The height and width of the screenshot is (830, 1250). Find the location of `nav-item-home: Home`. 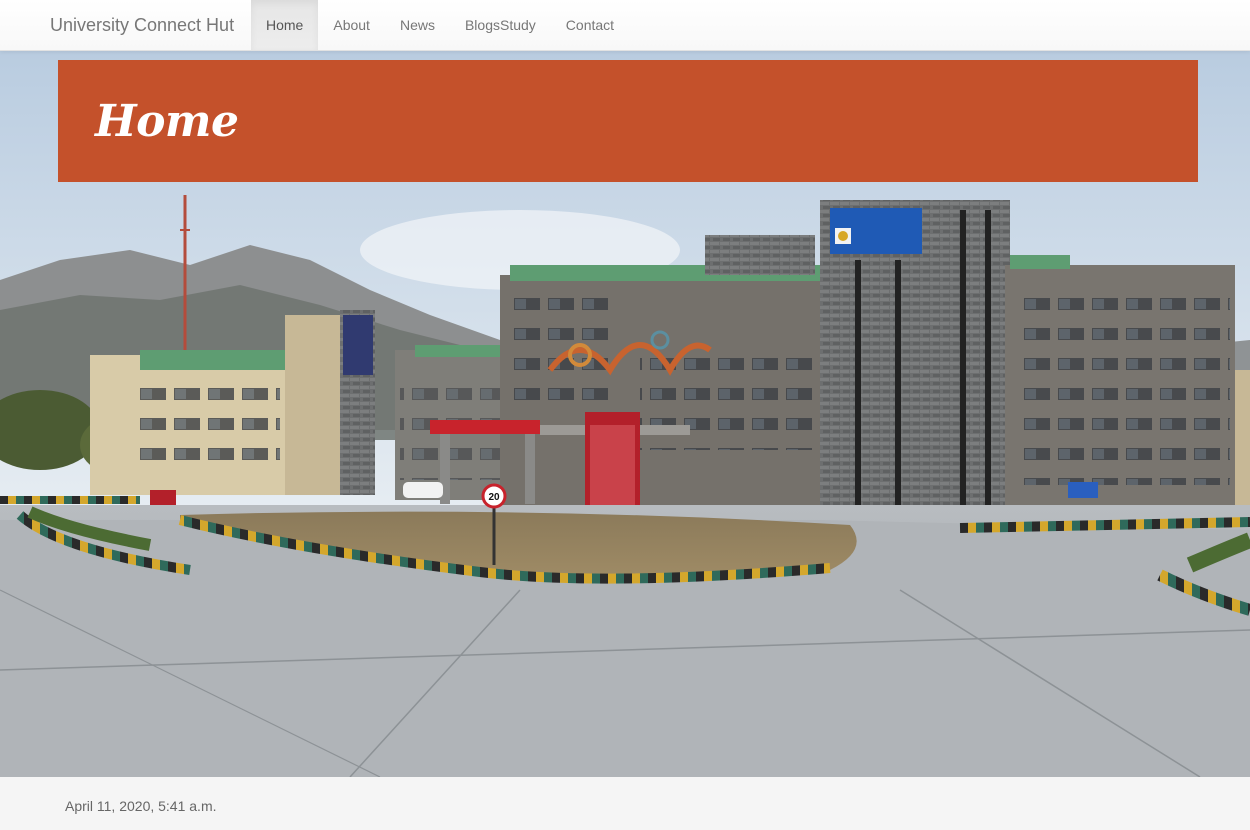

nav-item-home: Home is located at coordinates (285, 25).